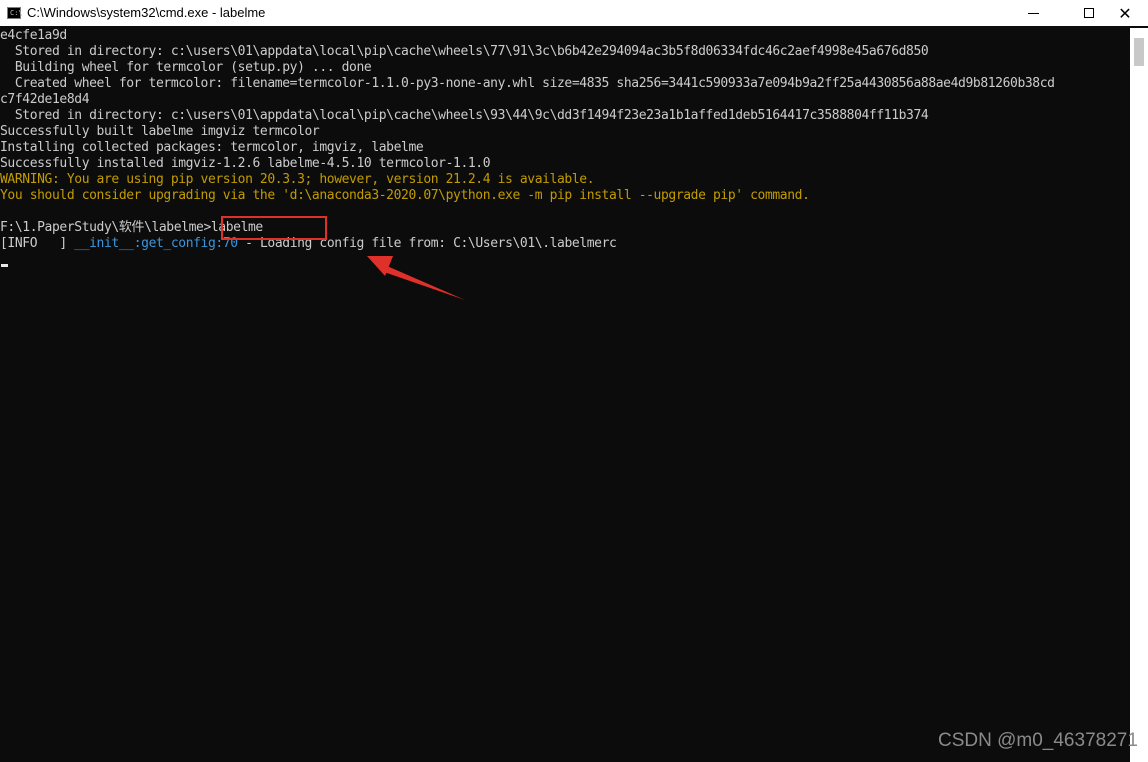 This screenshot has height=762, width=1148. I want to click on watermark: CSDN @m0_46378271, so click(1038, 740).